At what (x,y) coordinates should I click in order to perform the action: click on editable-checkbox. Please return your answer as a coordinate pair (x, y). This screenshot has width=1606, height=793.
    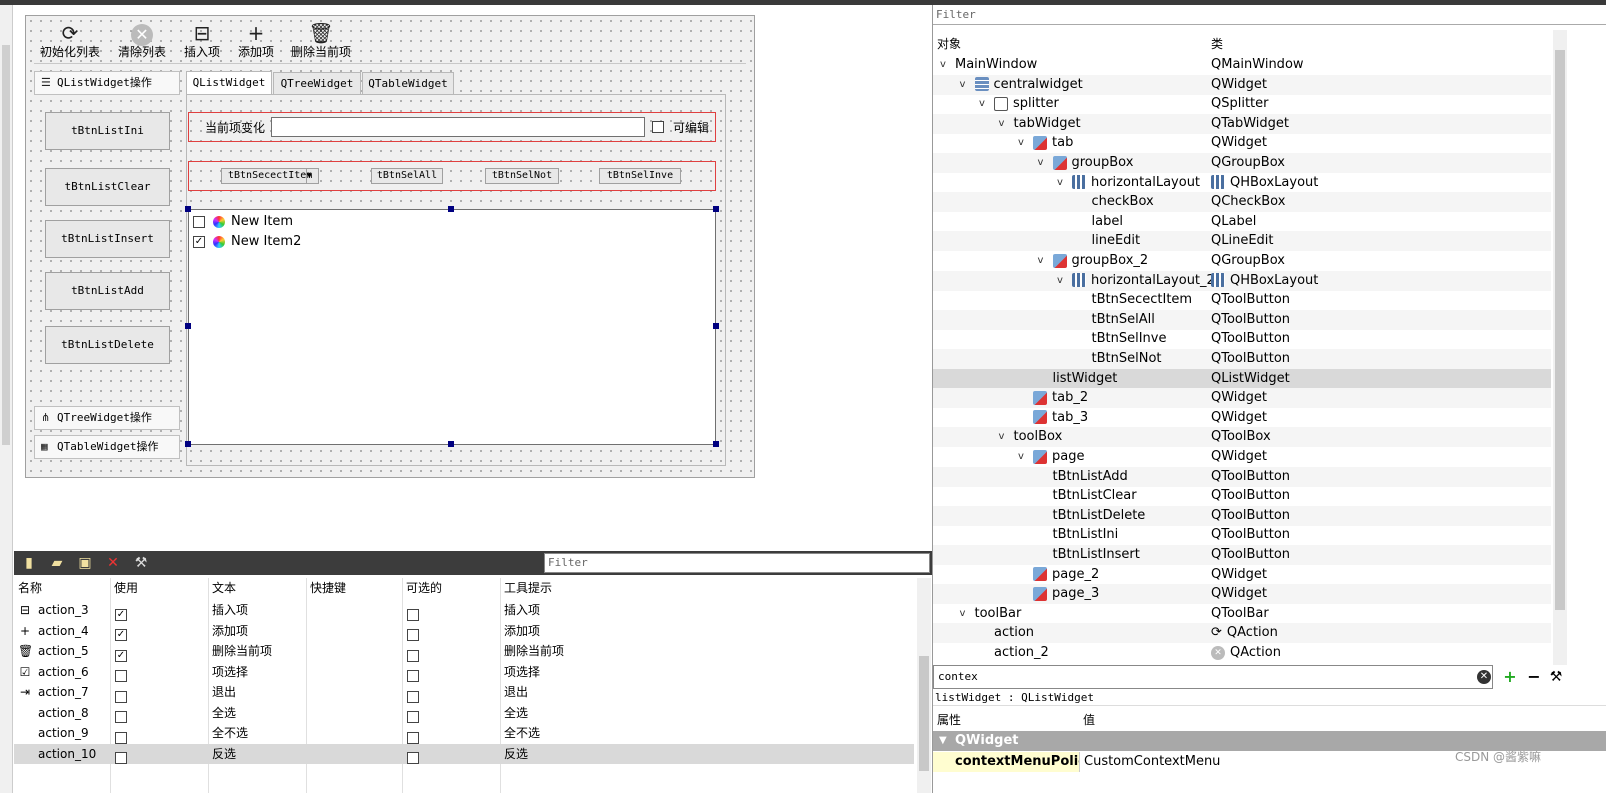
    Looking at the image, I should click on (658, 127).